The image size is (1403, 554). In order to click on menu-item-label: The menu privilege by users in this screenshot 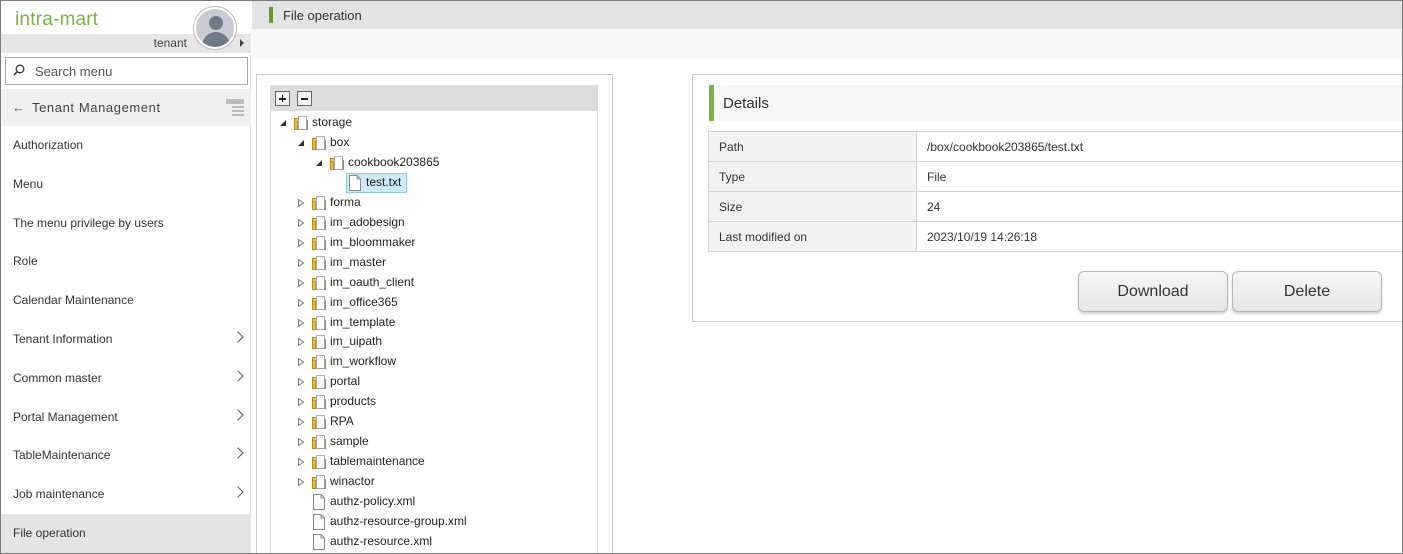, I will do `click(88, 223)`.